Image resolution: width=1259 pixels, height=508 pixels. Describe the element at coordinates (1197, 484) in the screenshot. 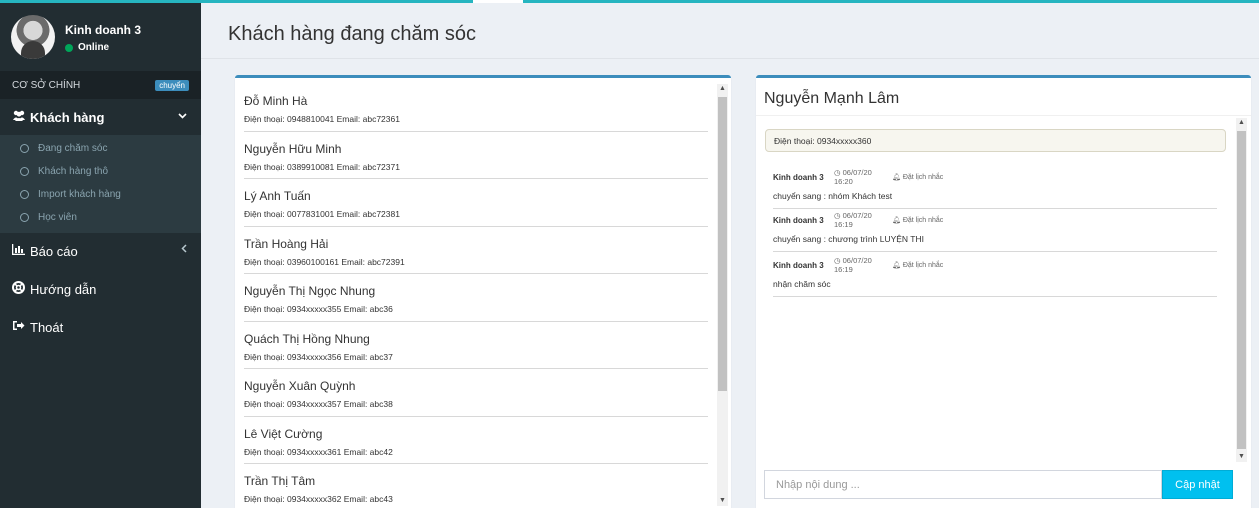

I see `update-button: Cập nhật` at that location.